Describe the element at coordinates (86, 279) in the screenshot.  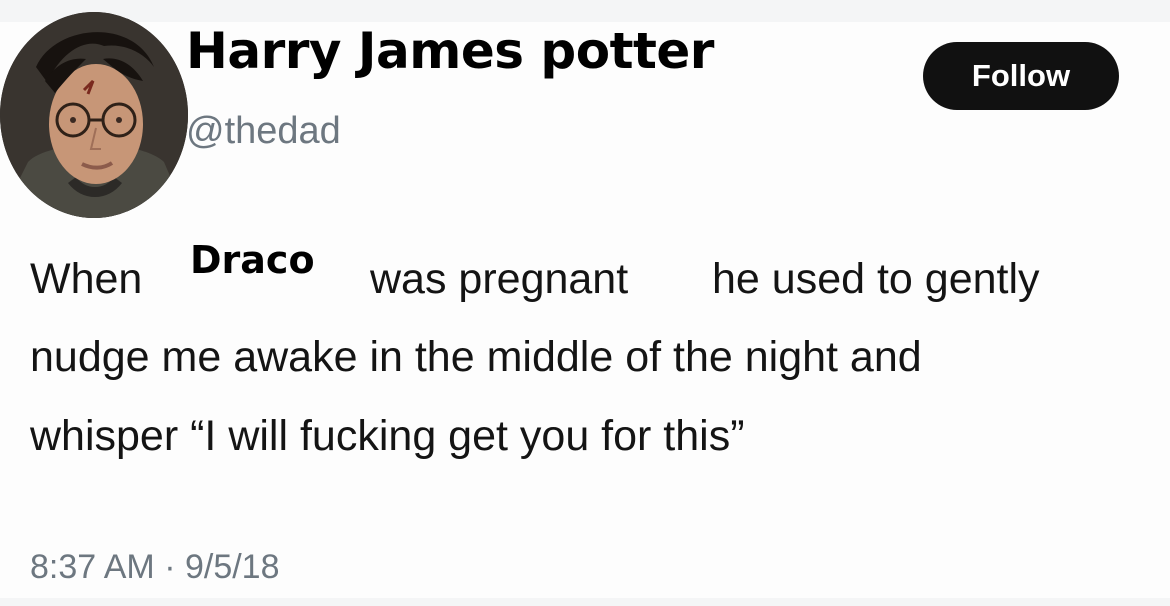
I see `tweet-text-line-1-start: When` at that location.